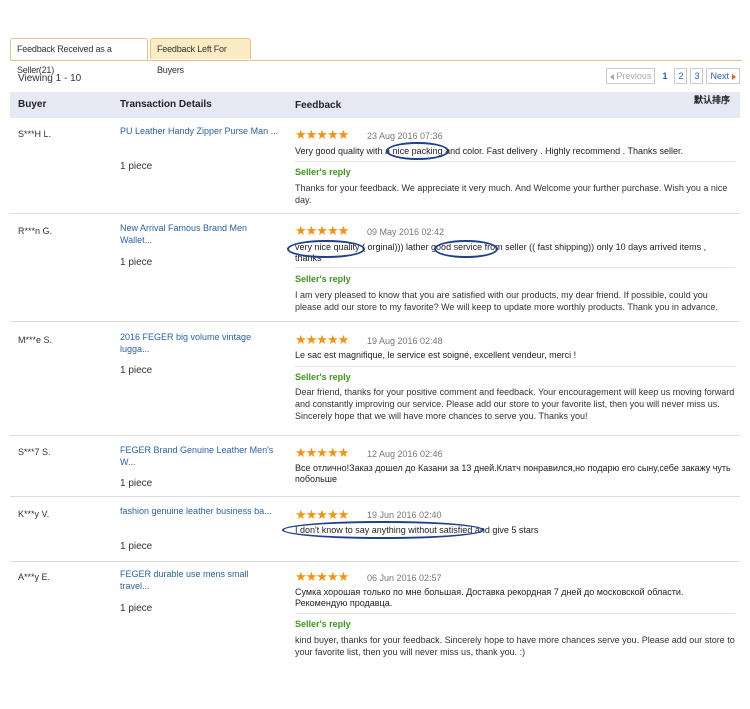 The width and height of the screenshot is (750, 709). What do you see at coordinates (712, 99) in the screenshot?
I see `sort-default-link: 默认排序` at bounding box center [712, 99].